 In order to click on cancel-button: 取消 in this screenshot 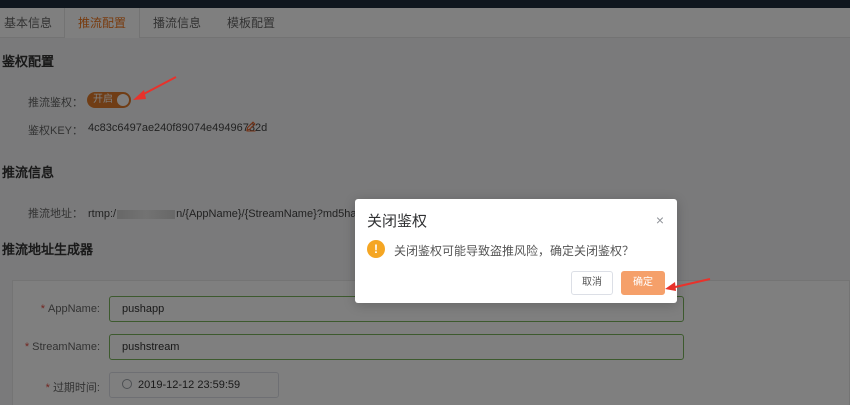, I will do `click(592, 283)`.